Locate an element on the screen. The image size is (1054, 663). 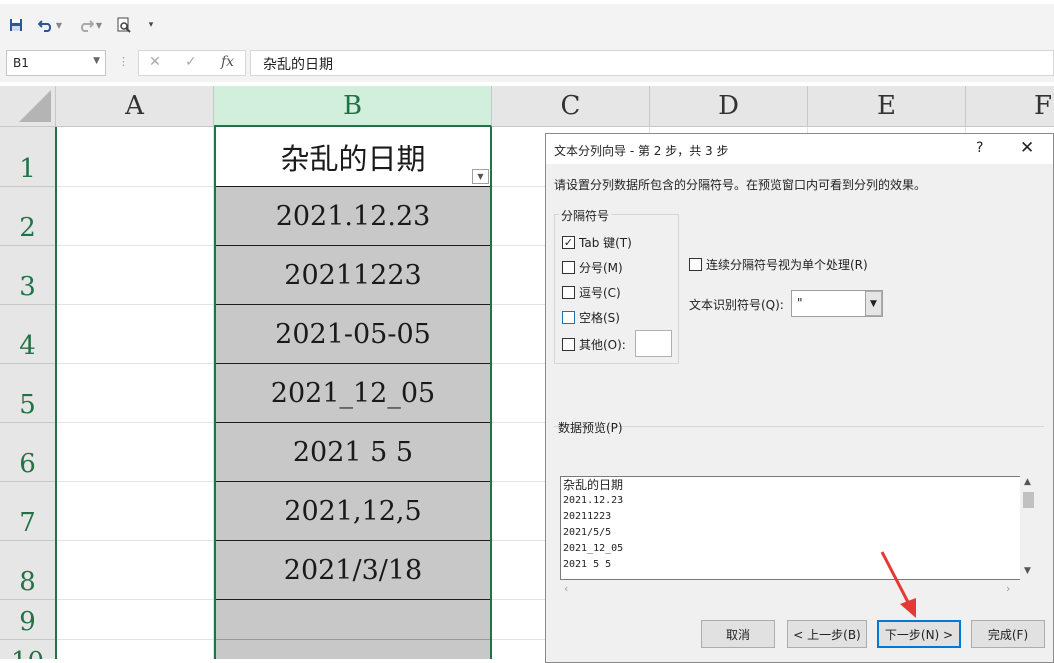
more-icon: ⋮ is located at coordinates (123, 61).